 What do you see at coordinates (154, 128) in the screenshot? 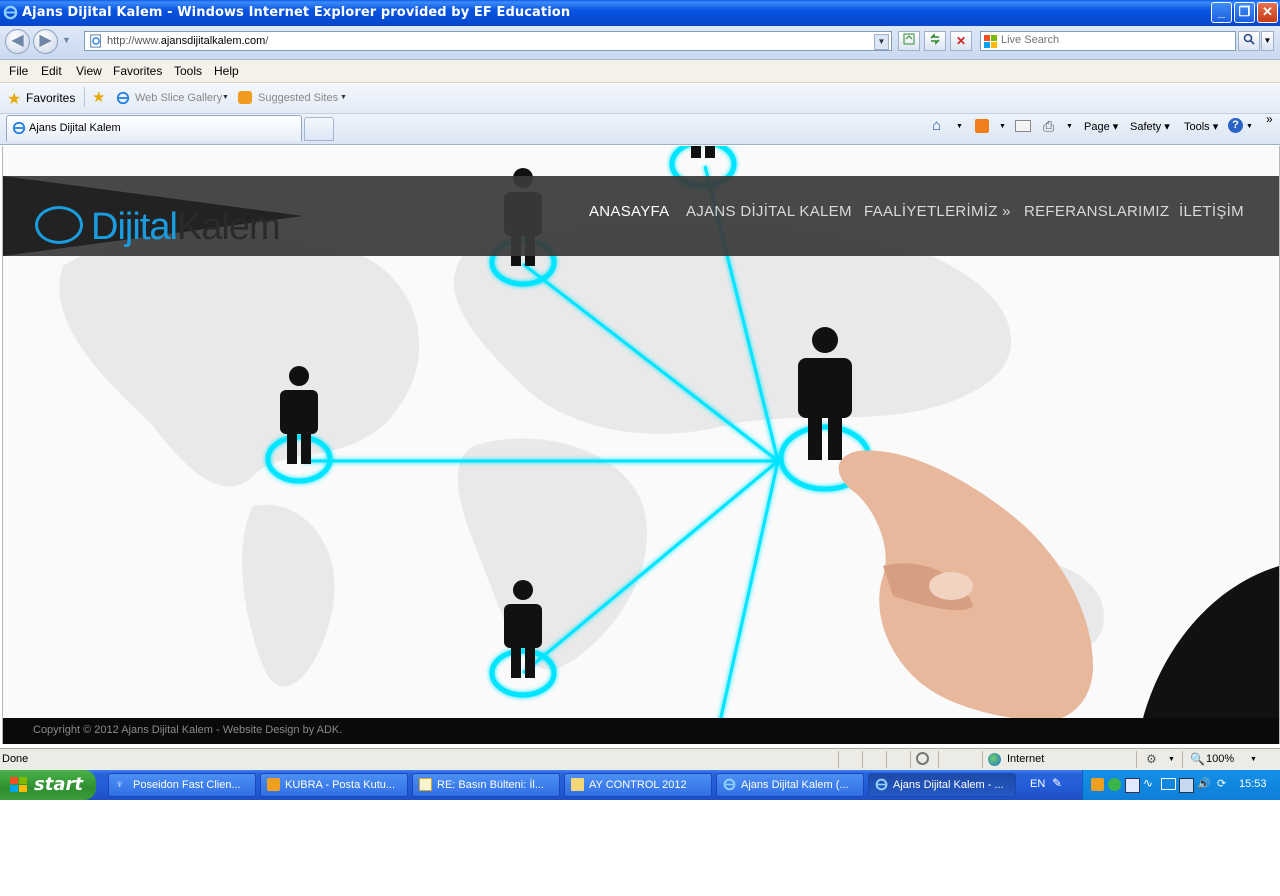
I see `tab-ajans-dijital-kalem: Ajans Dijital Kalem` at bounding box center [154, 128].